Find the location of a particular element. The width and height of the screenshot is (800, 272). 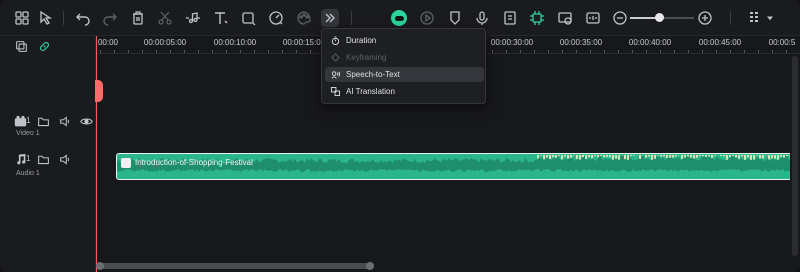

audio-clip: Introduction-of-Shopping-Festival is located at coordinates (454, 166).